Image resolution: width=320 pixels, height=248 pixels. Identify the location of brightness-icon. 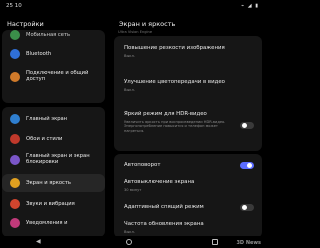
(15, 183).